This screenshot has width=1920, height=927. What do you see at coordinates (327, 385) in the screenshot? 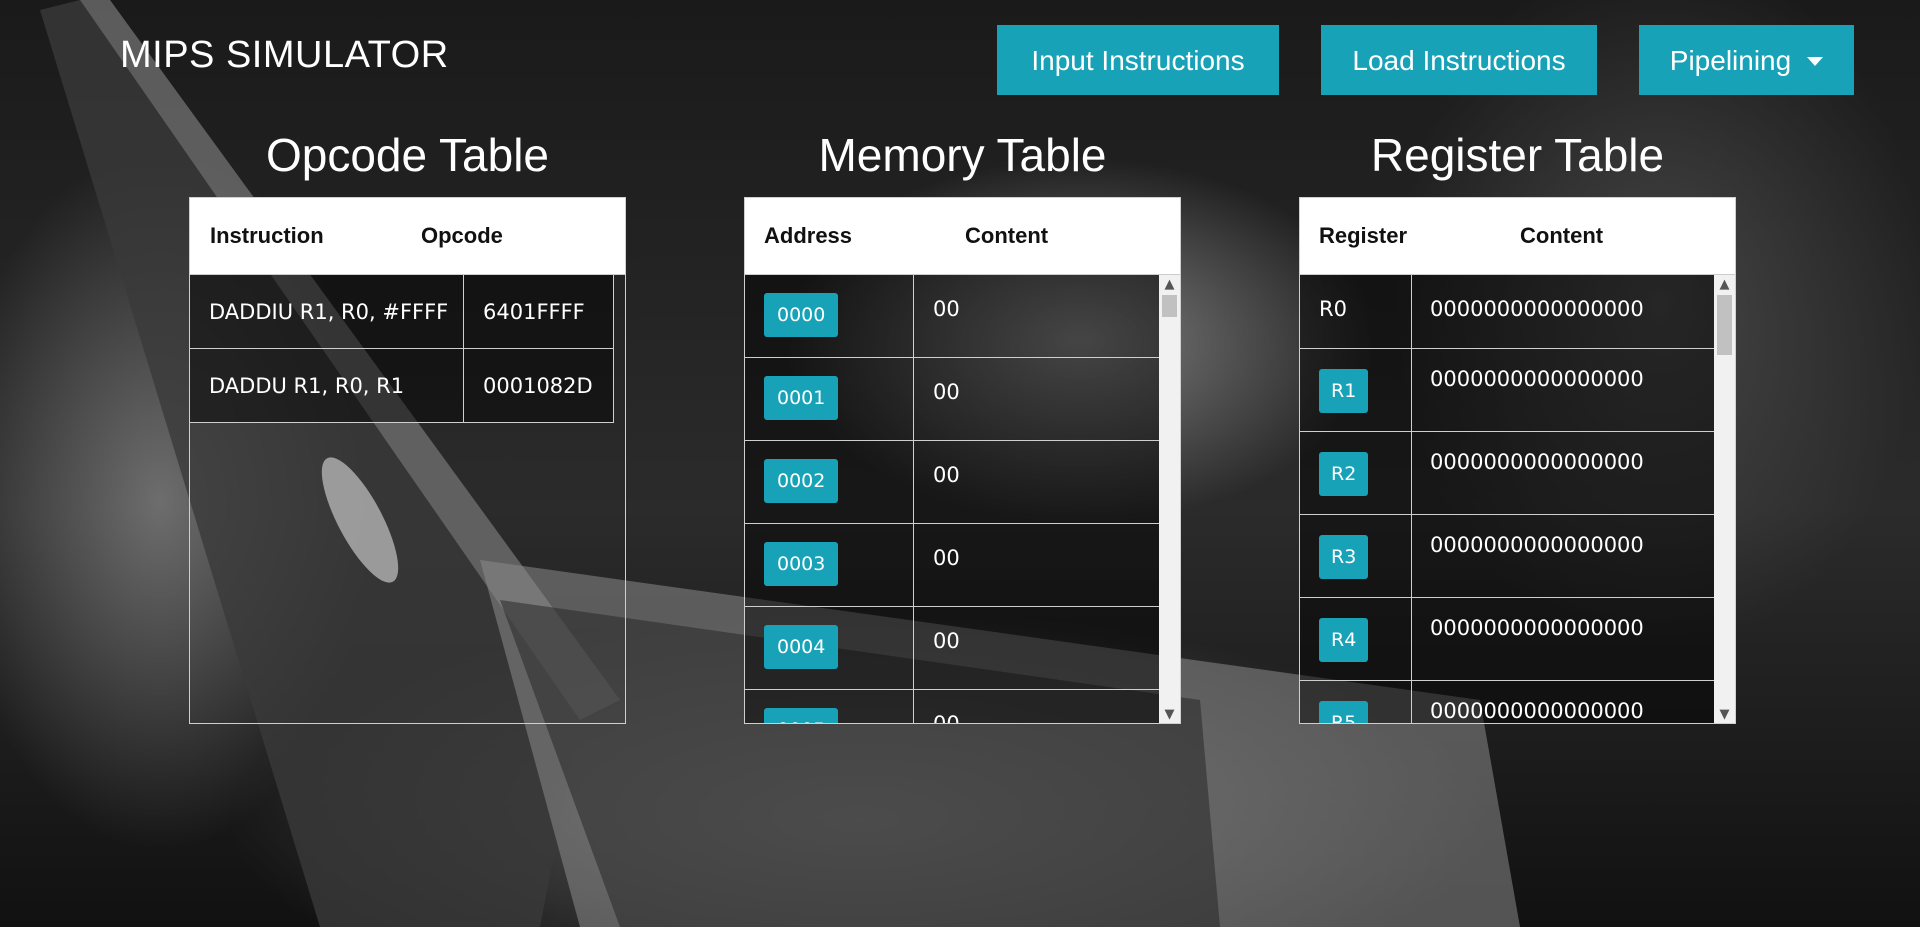
I see `instruction-cell: DADDU R1, R0, R1` at bounding box center [327, 385].